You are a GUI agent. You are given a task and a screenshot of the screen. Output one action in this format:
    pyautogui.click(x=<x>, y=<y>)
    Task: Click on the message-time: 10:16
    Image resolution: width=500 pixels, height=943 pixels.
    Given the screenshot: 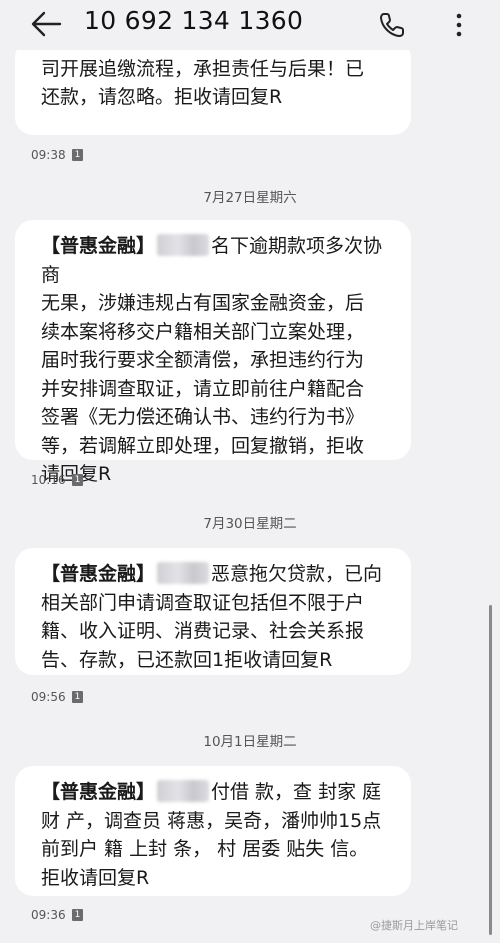 What is the action you would take?
    pyautogui.click(x=48, y=480)
    